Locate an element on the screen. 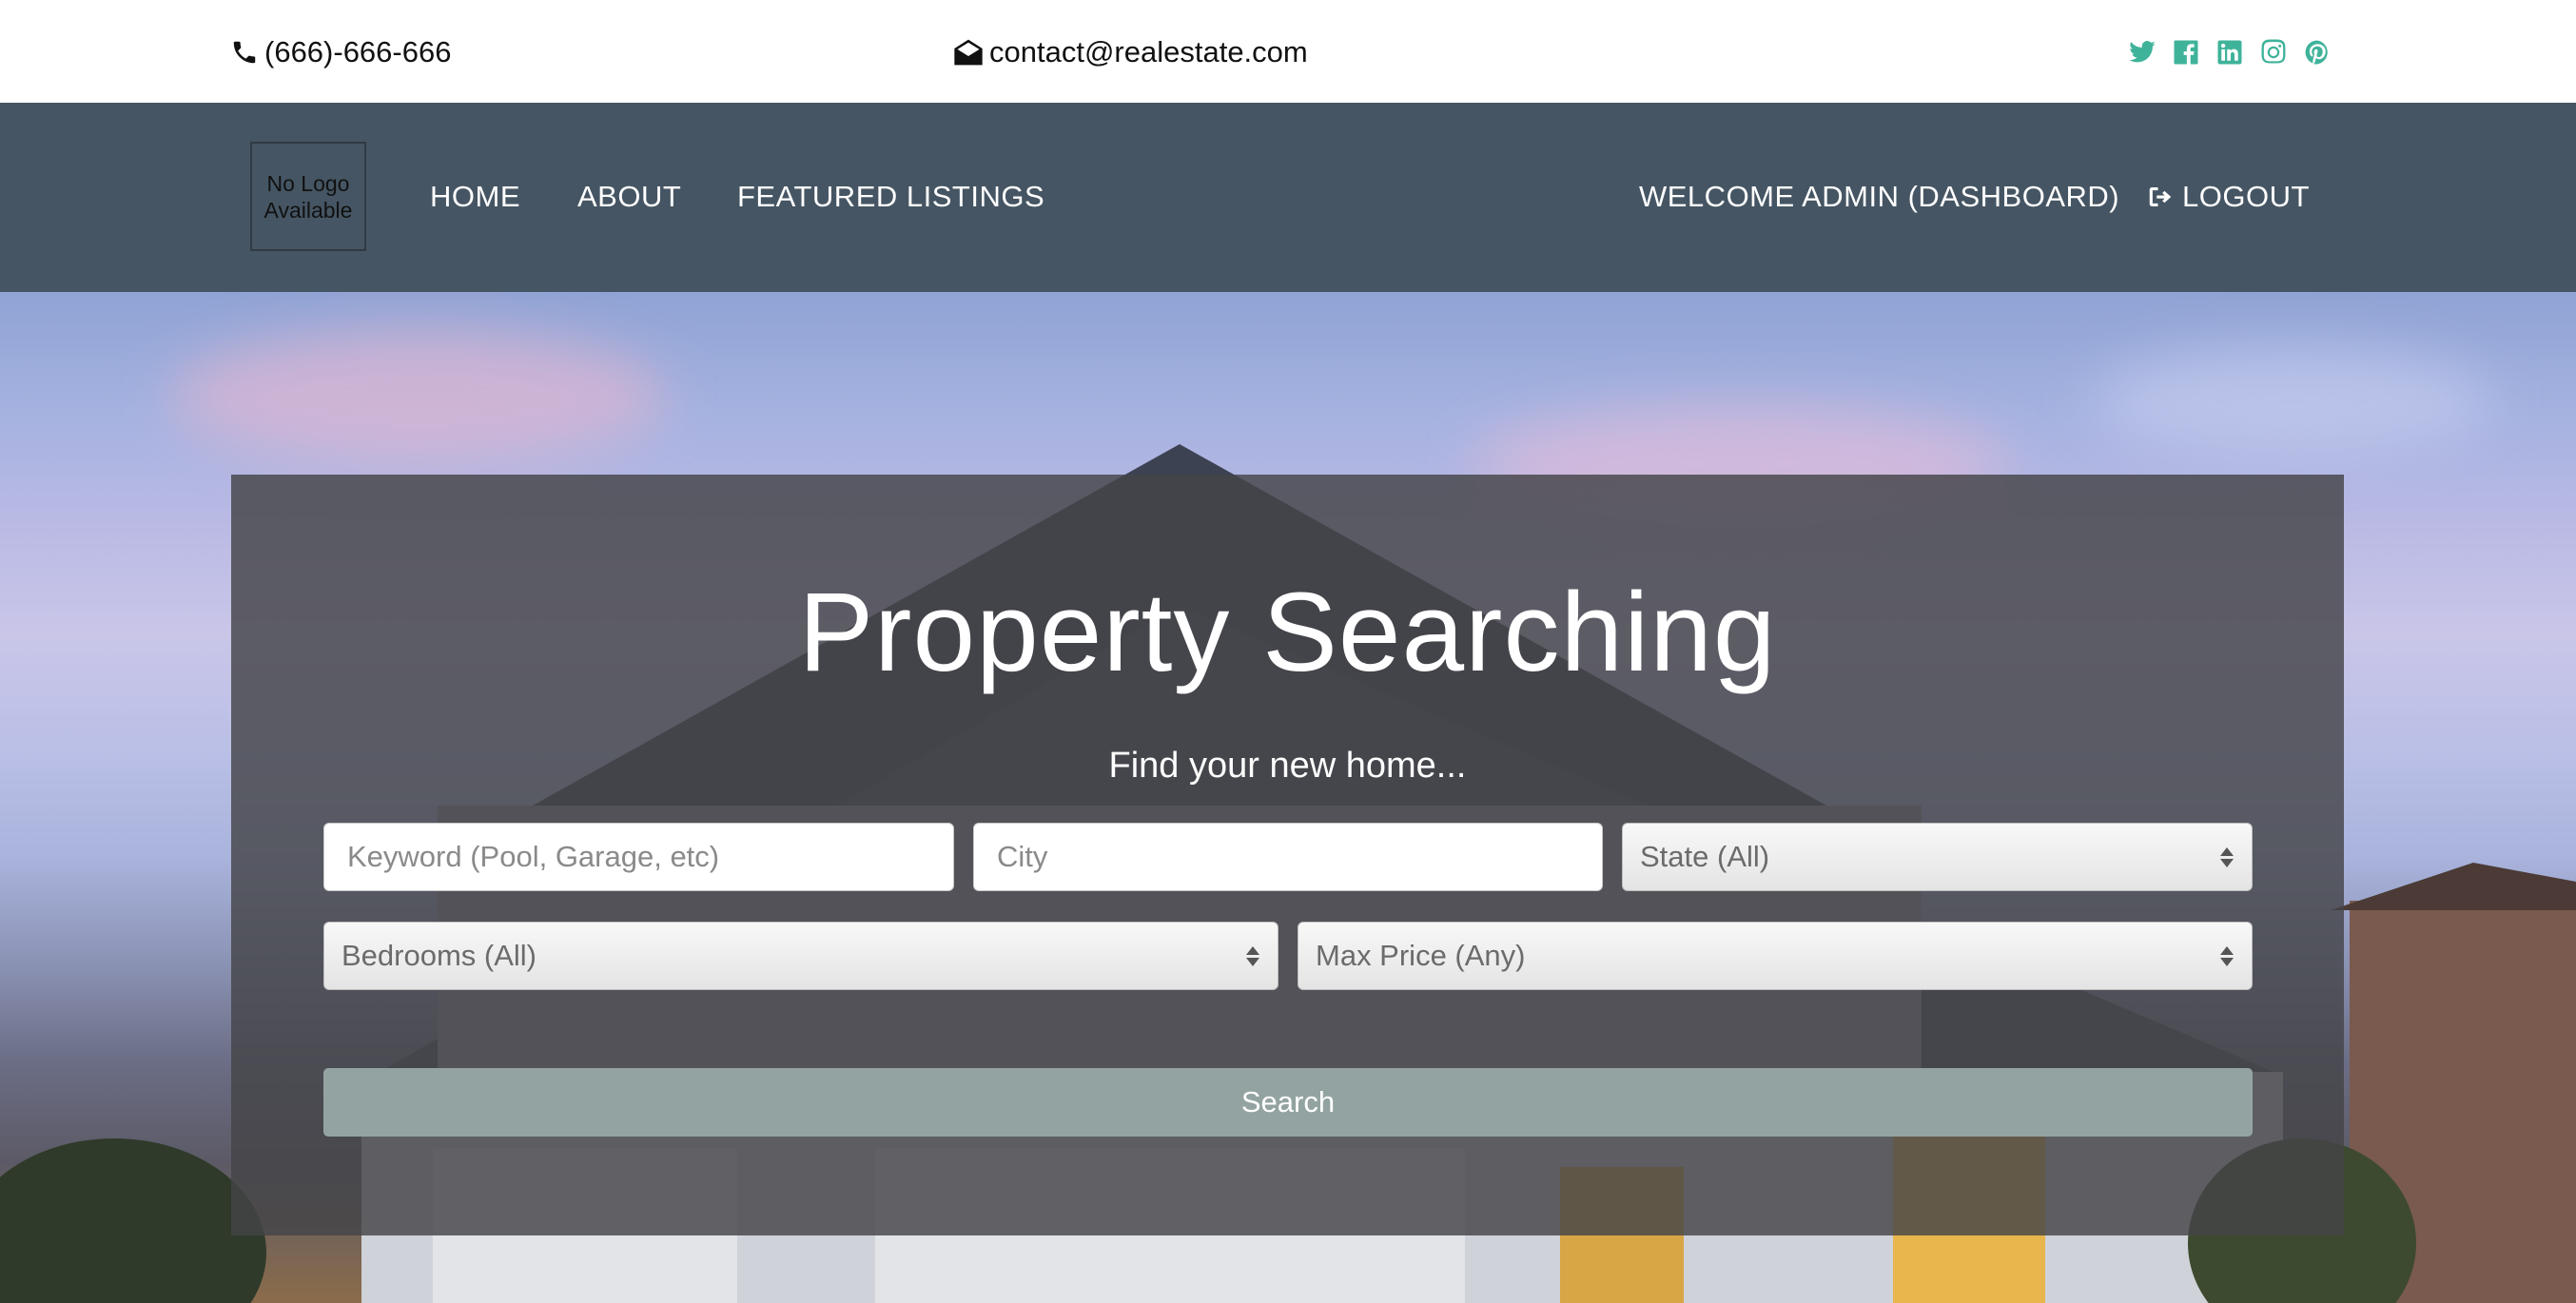  nav-home-label: HOME is located at coordinates (475, 196).